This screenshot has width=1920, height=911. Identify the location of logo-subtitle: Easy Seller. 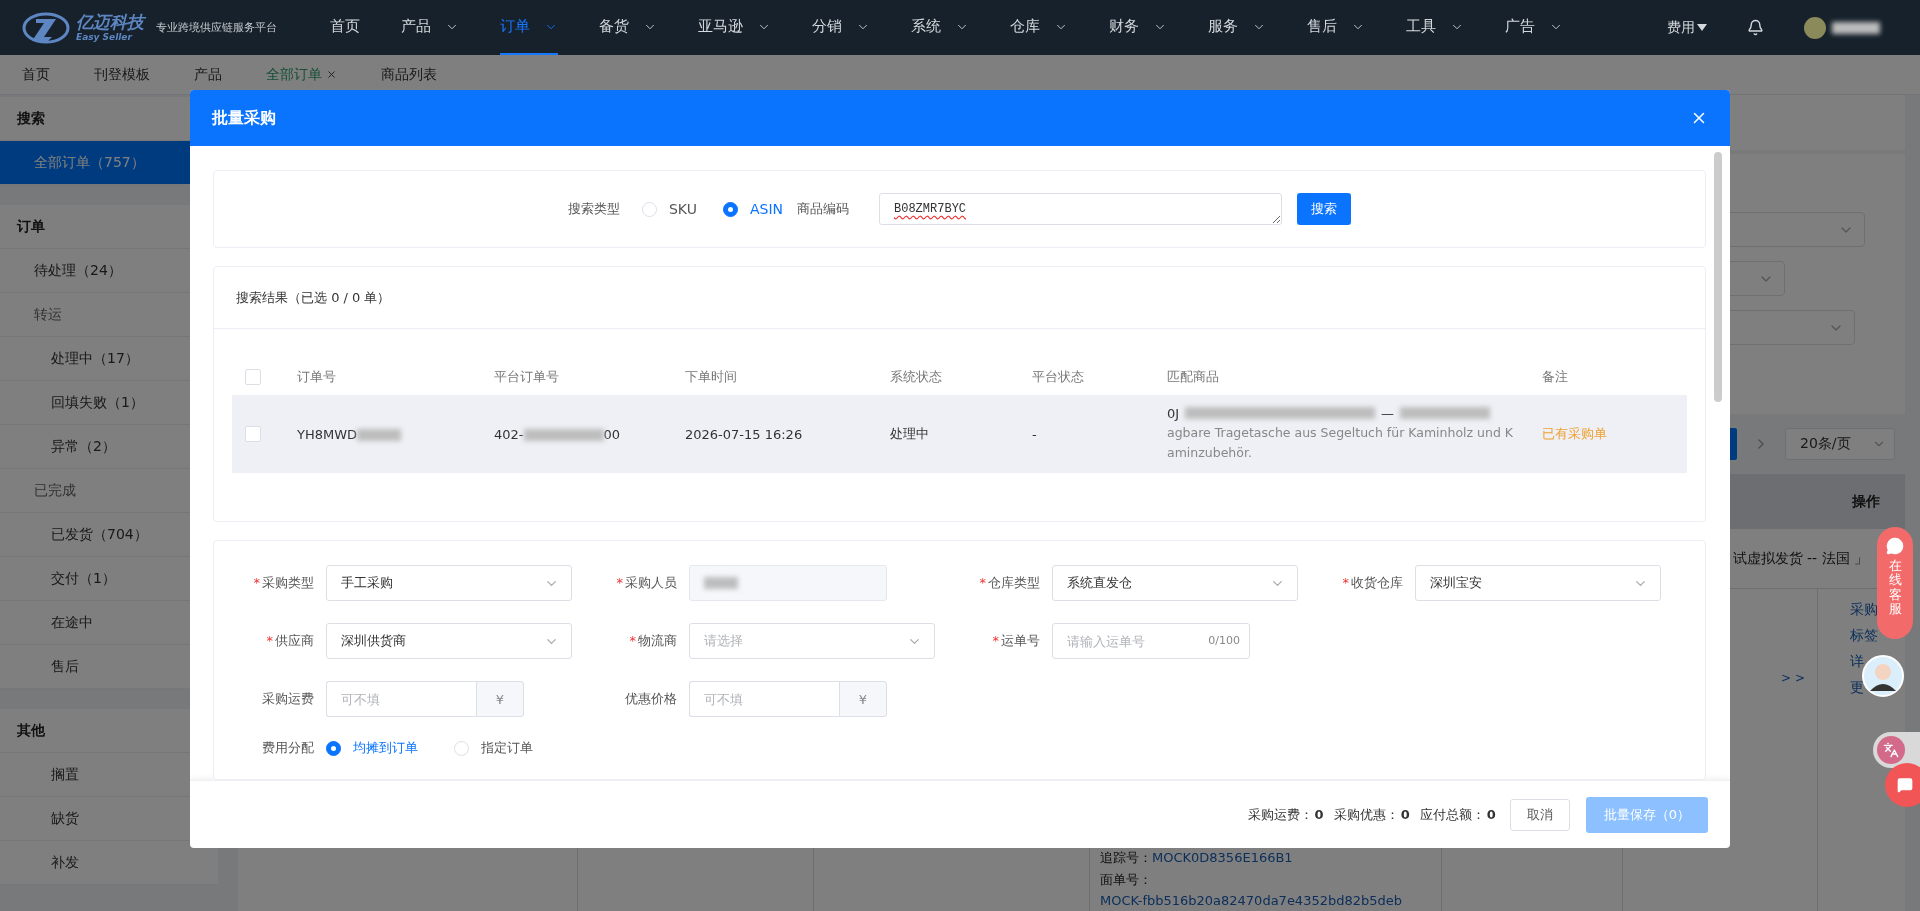
(105, 37).